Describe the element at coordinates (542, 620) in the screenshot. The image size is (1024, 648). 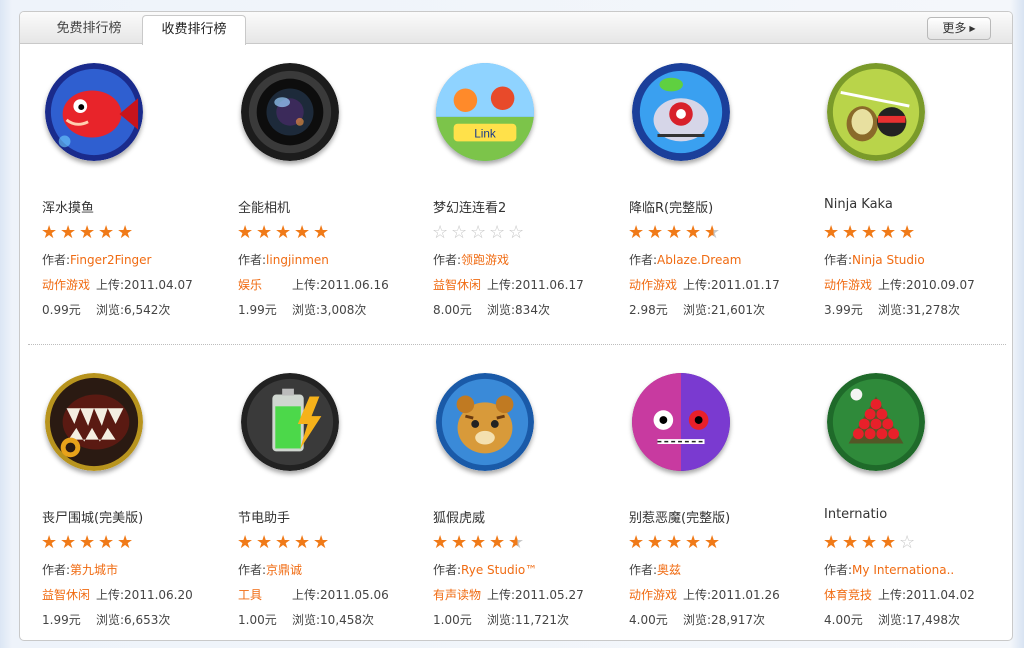
I see `view-count: 11,721次` at that location.